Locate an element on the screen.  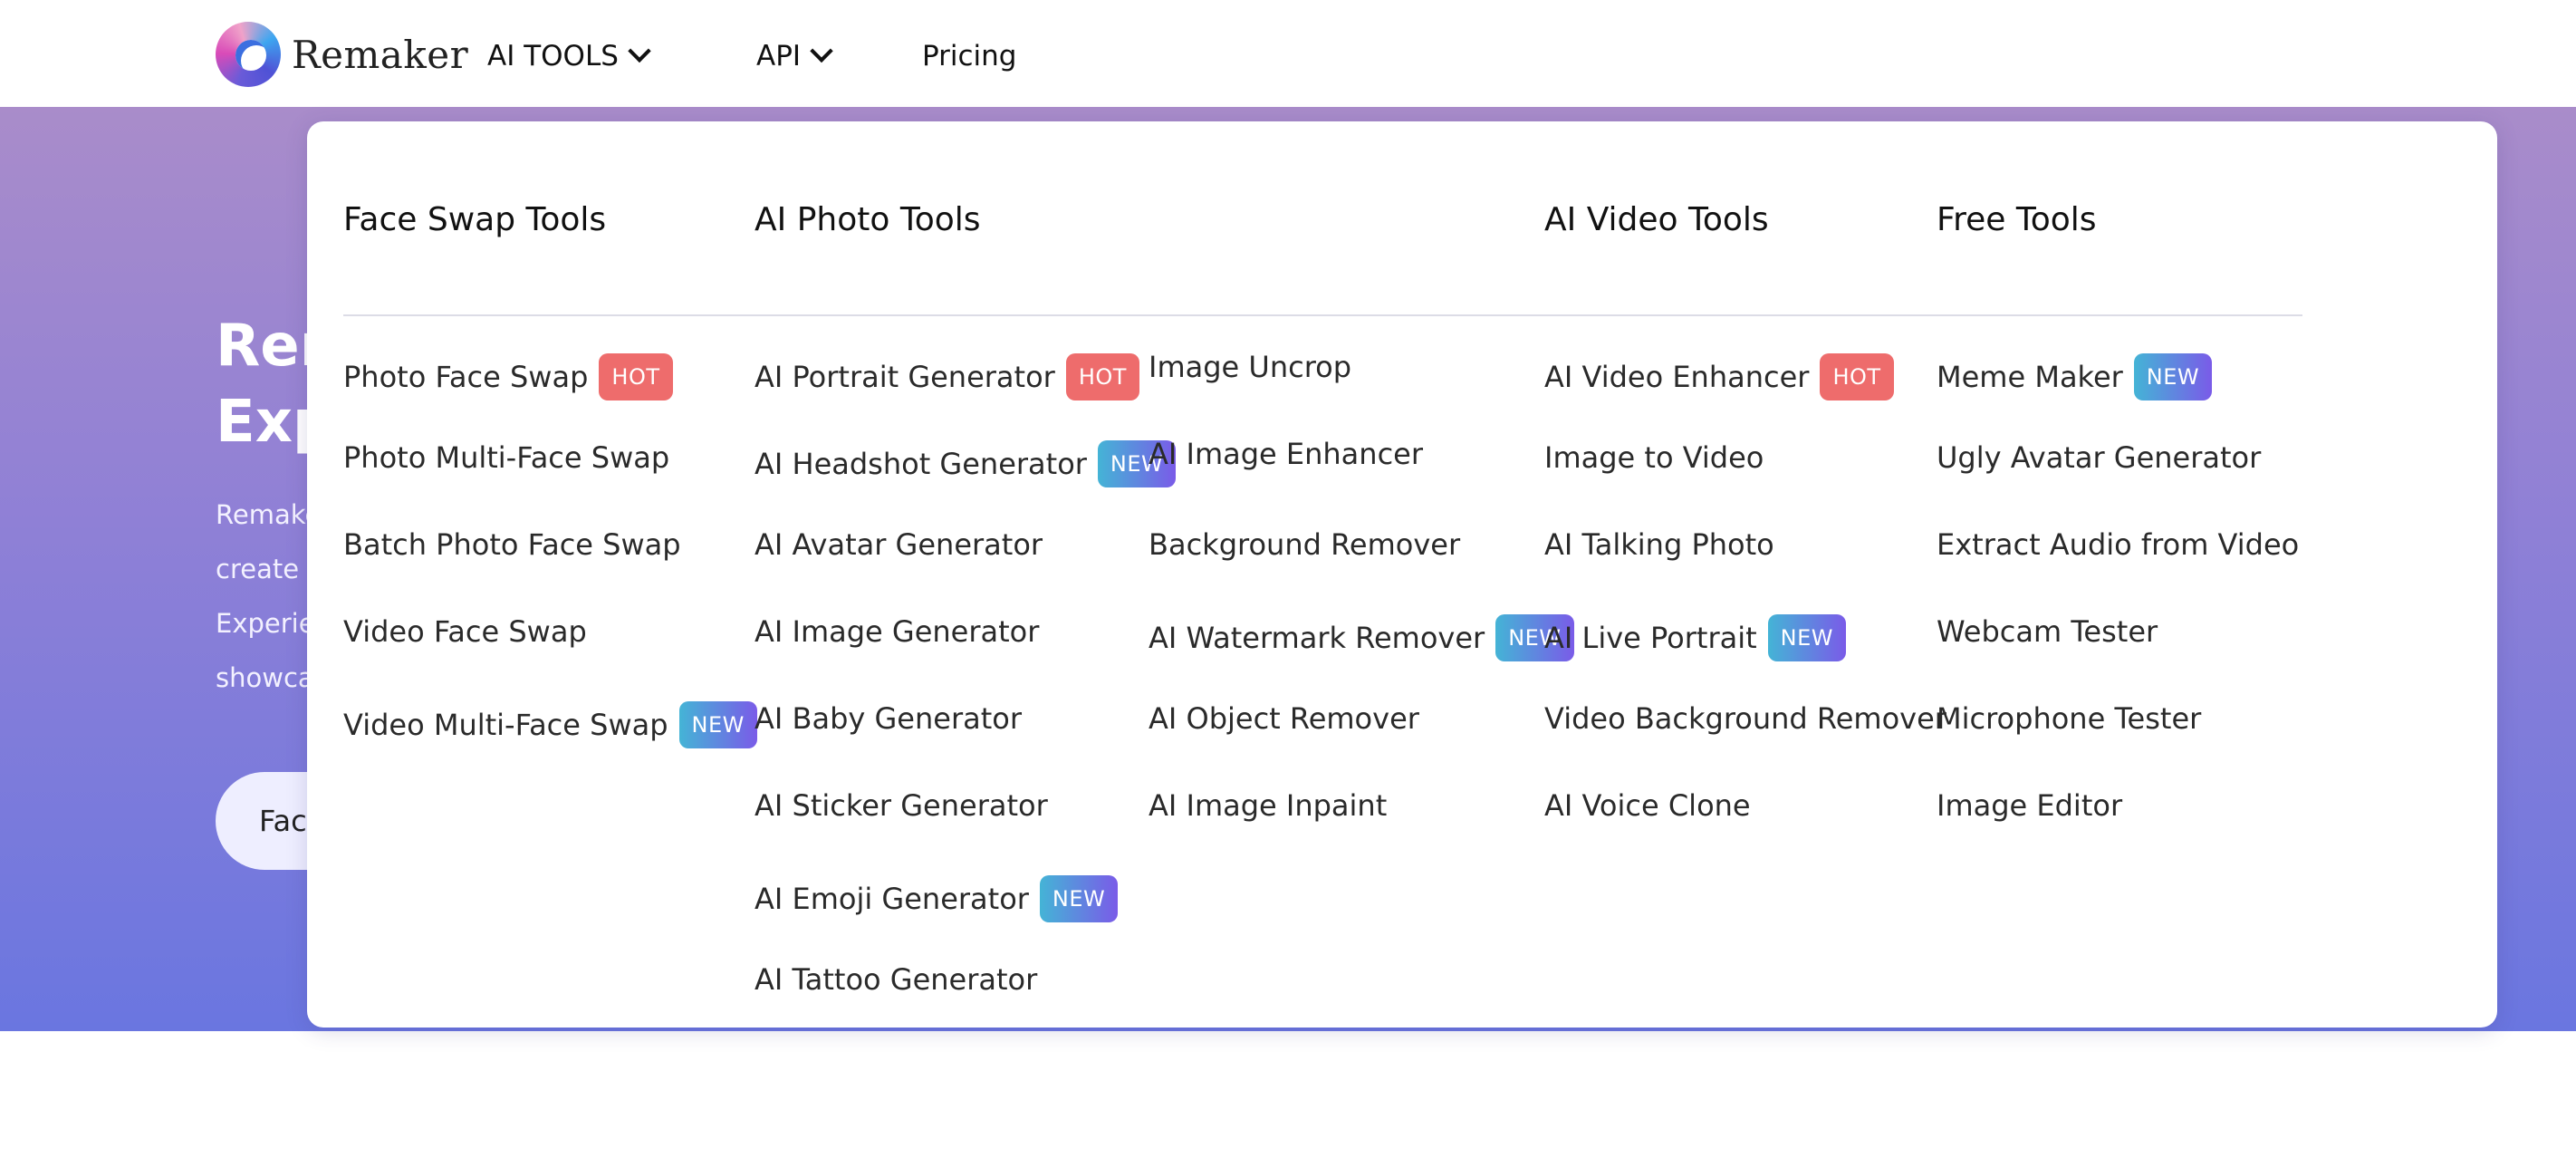
ai-video-tools-heading: AI Video Tools is located at coordinates (1656, 219).